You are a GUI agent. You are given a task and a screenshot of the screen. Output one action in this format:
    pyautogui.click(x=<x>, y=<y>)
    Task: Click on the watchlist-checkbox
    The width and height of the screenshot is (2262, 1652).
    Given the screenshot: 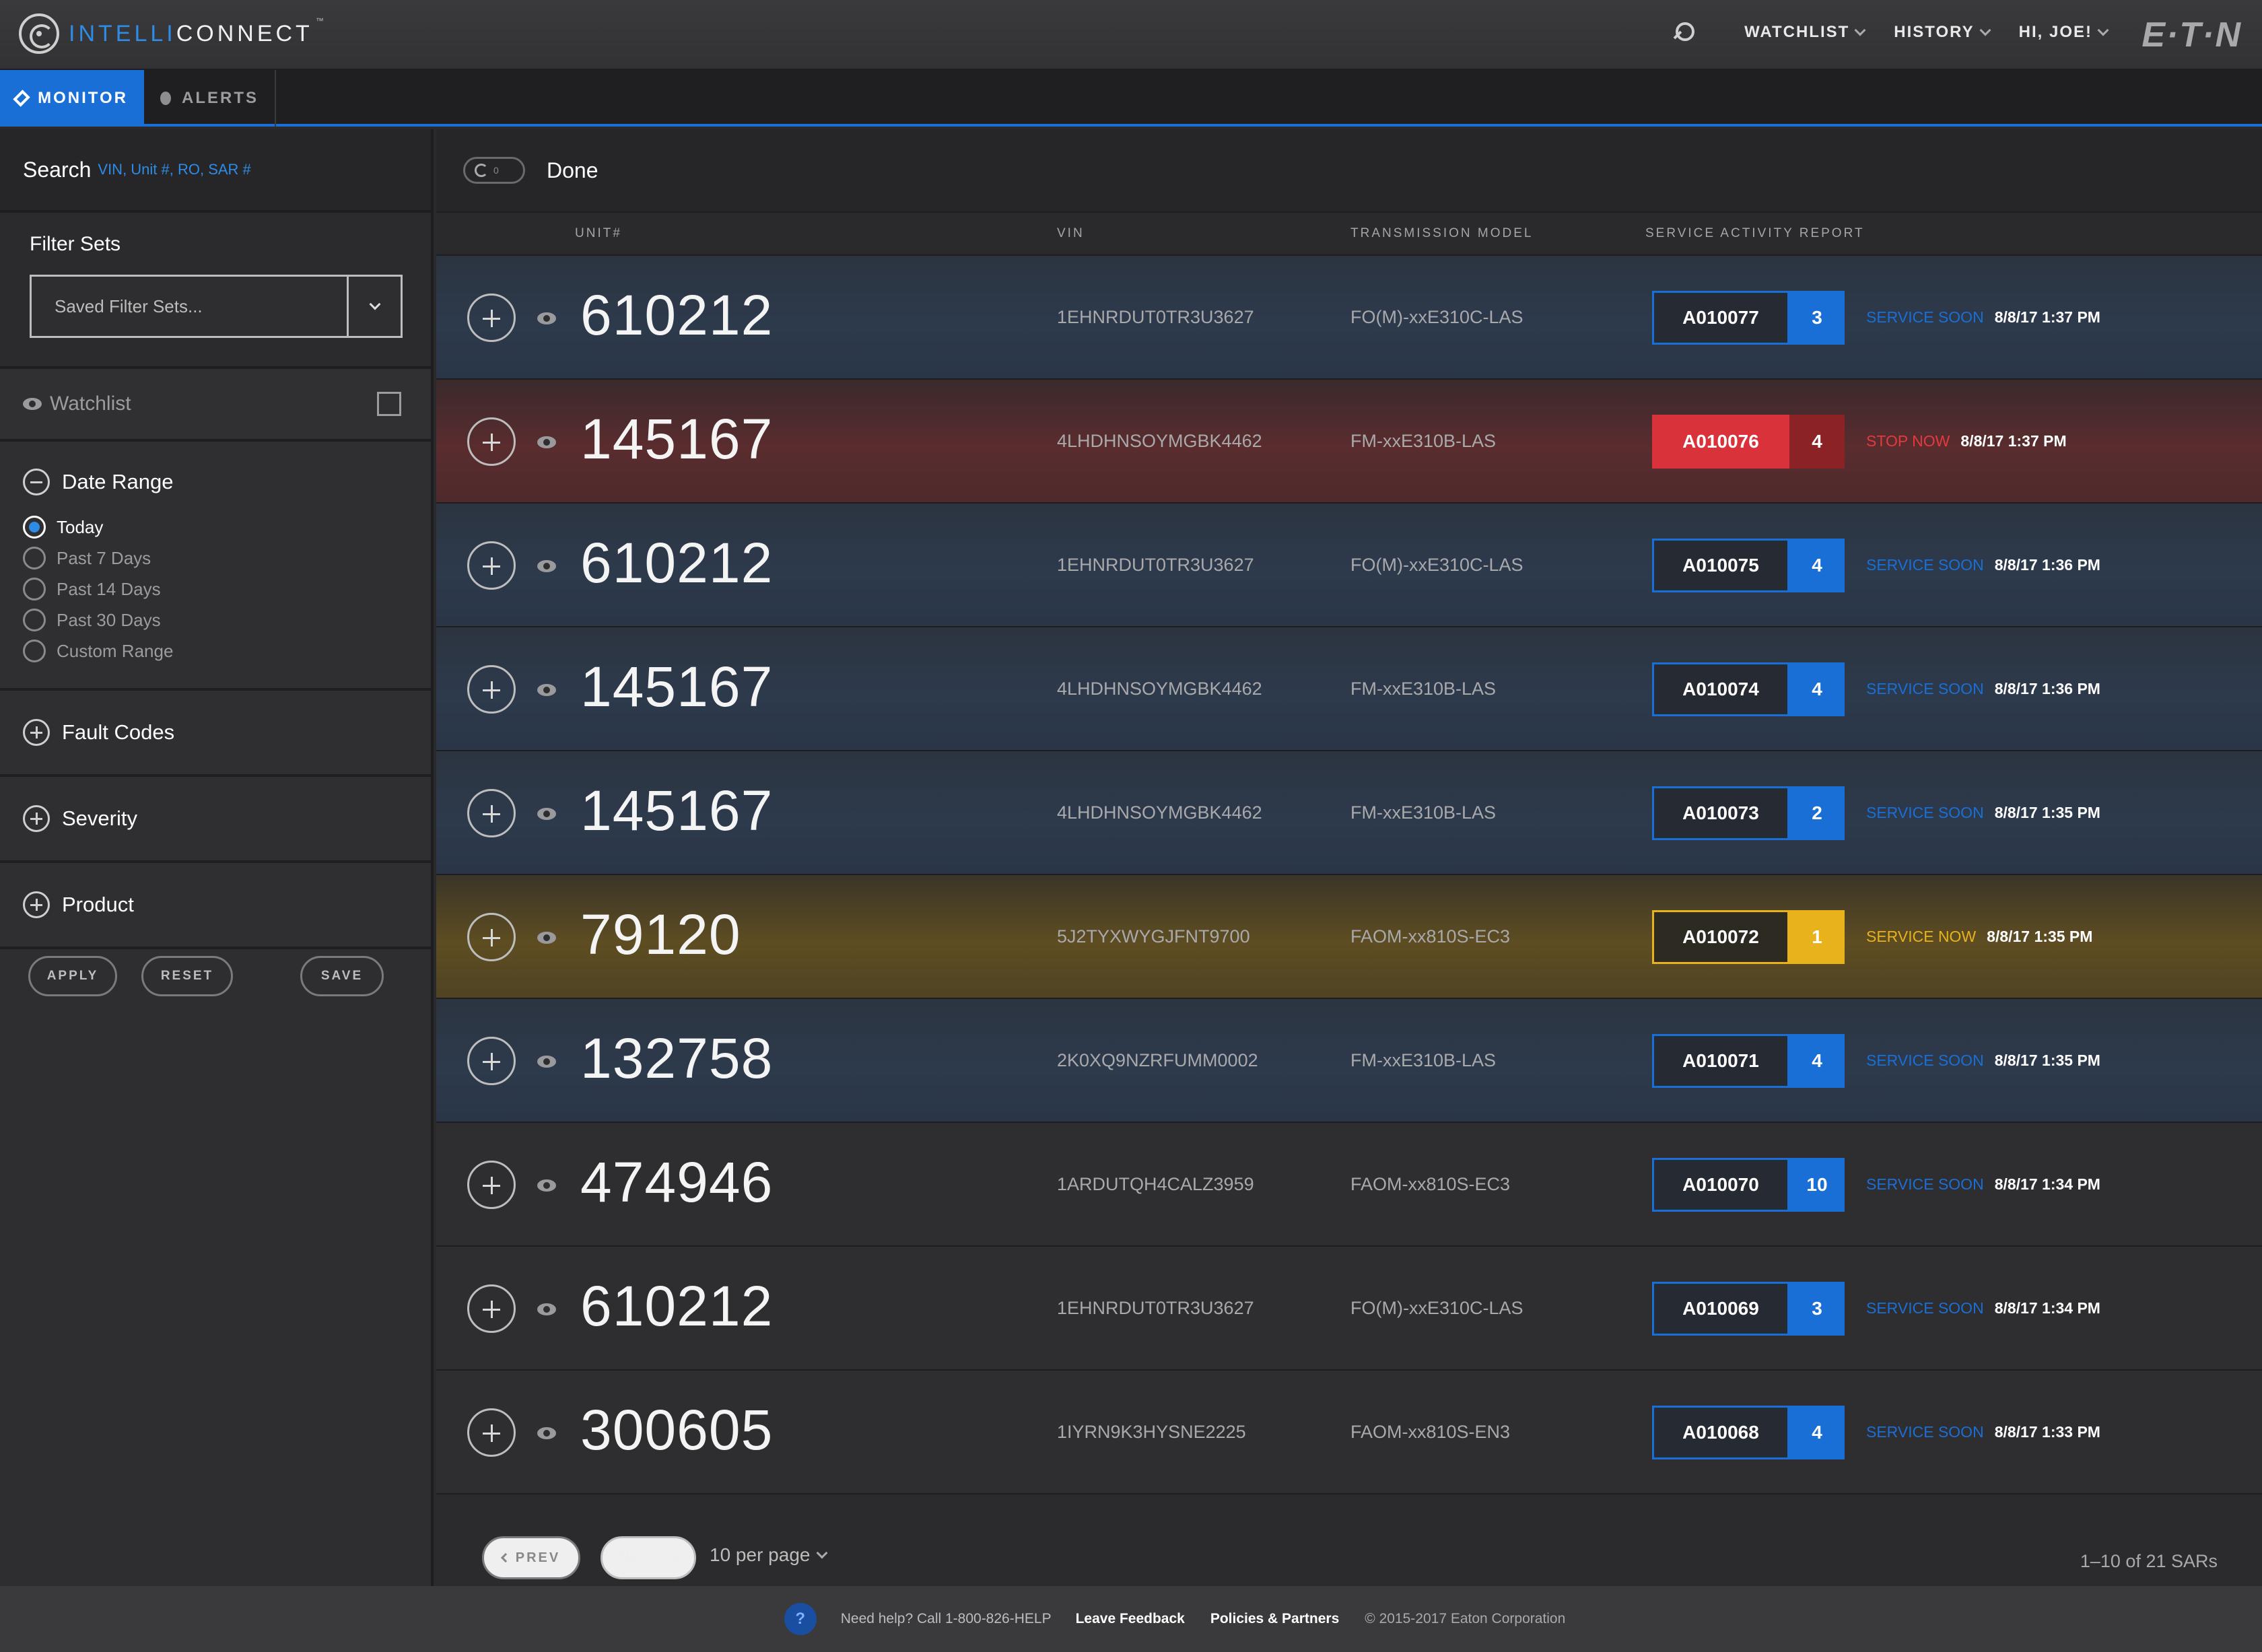 What is the action you would take?
    pyautogui.click(x=389, y=404)
    